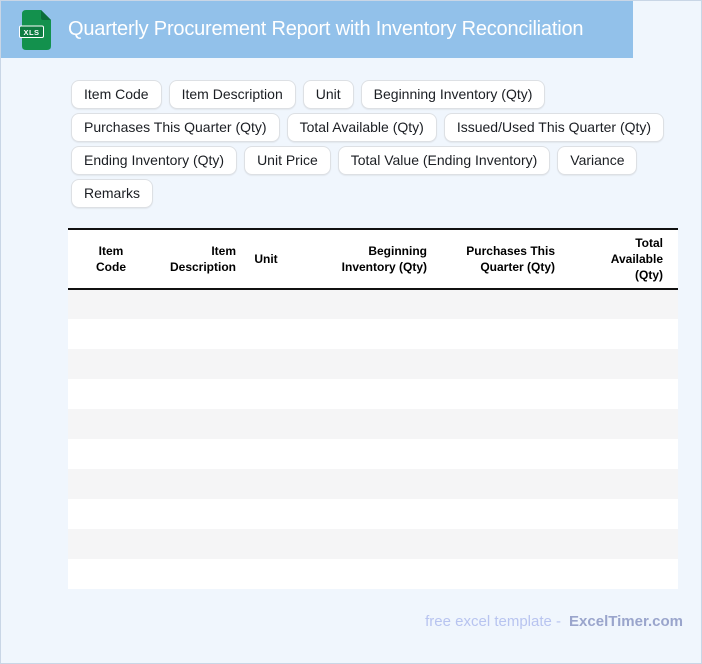 This screenshot has width=702, height=664. I want to click on chip-variance: Variance, so click(597, 160).